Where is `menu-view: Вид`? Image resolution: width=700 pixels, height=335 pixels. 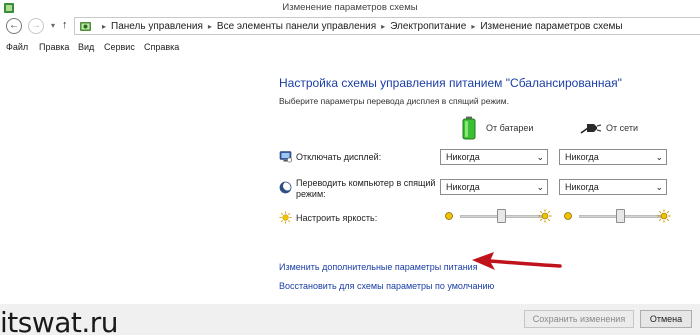
menu-view: Вид is located at coordinates (86, 47).